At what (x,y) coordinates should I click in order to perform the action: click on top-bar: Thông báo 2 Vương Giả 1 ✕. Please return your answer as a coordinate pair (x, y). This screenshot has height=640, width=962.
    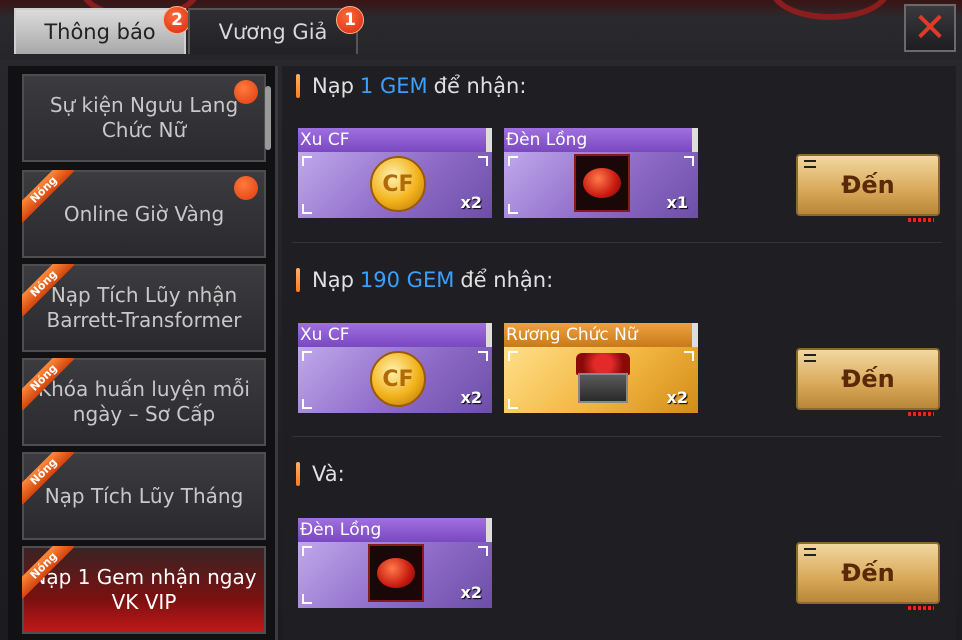
    Looking at the image, I should click on (481, 30).